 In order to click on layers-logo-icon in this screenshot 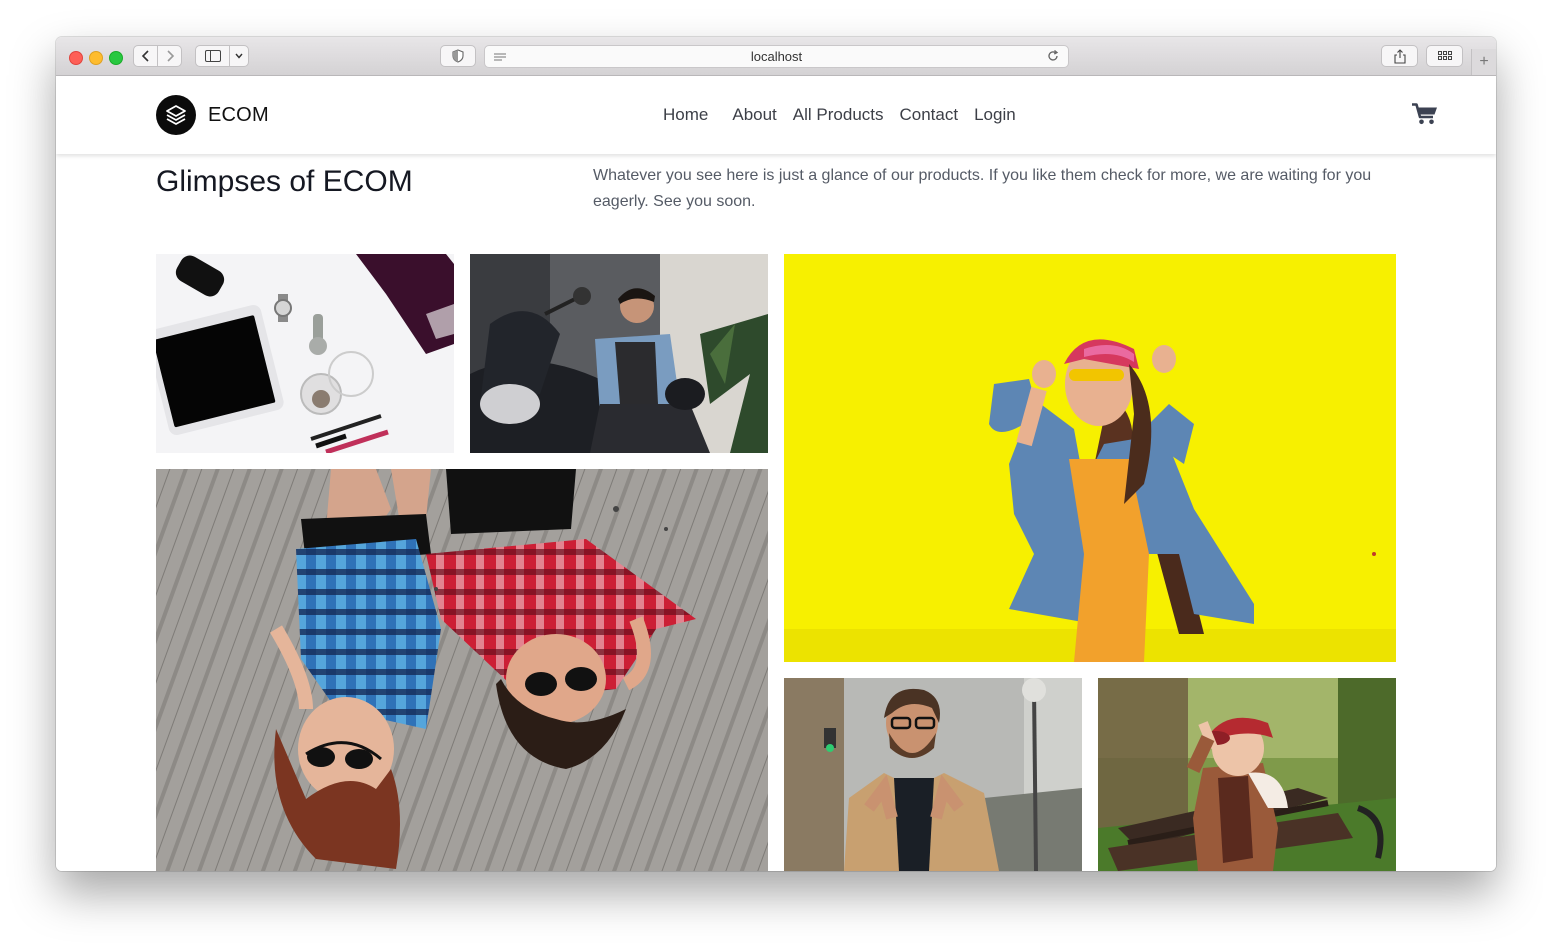, I will do `click(176, 115)`.